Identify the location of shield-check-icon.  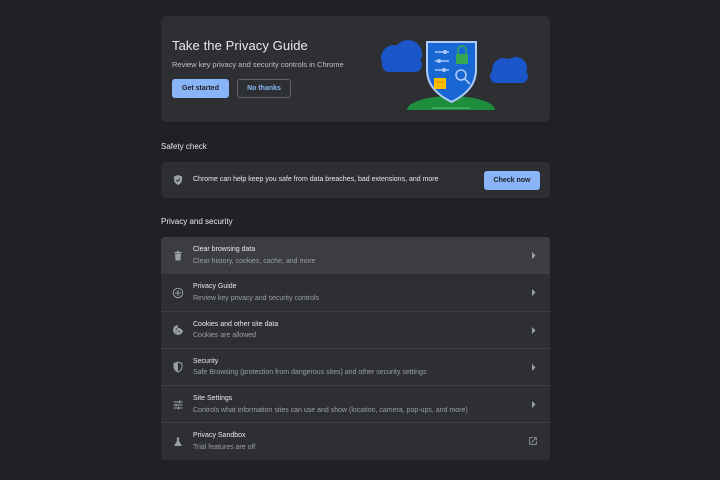
(178, 180).